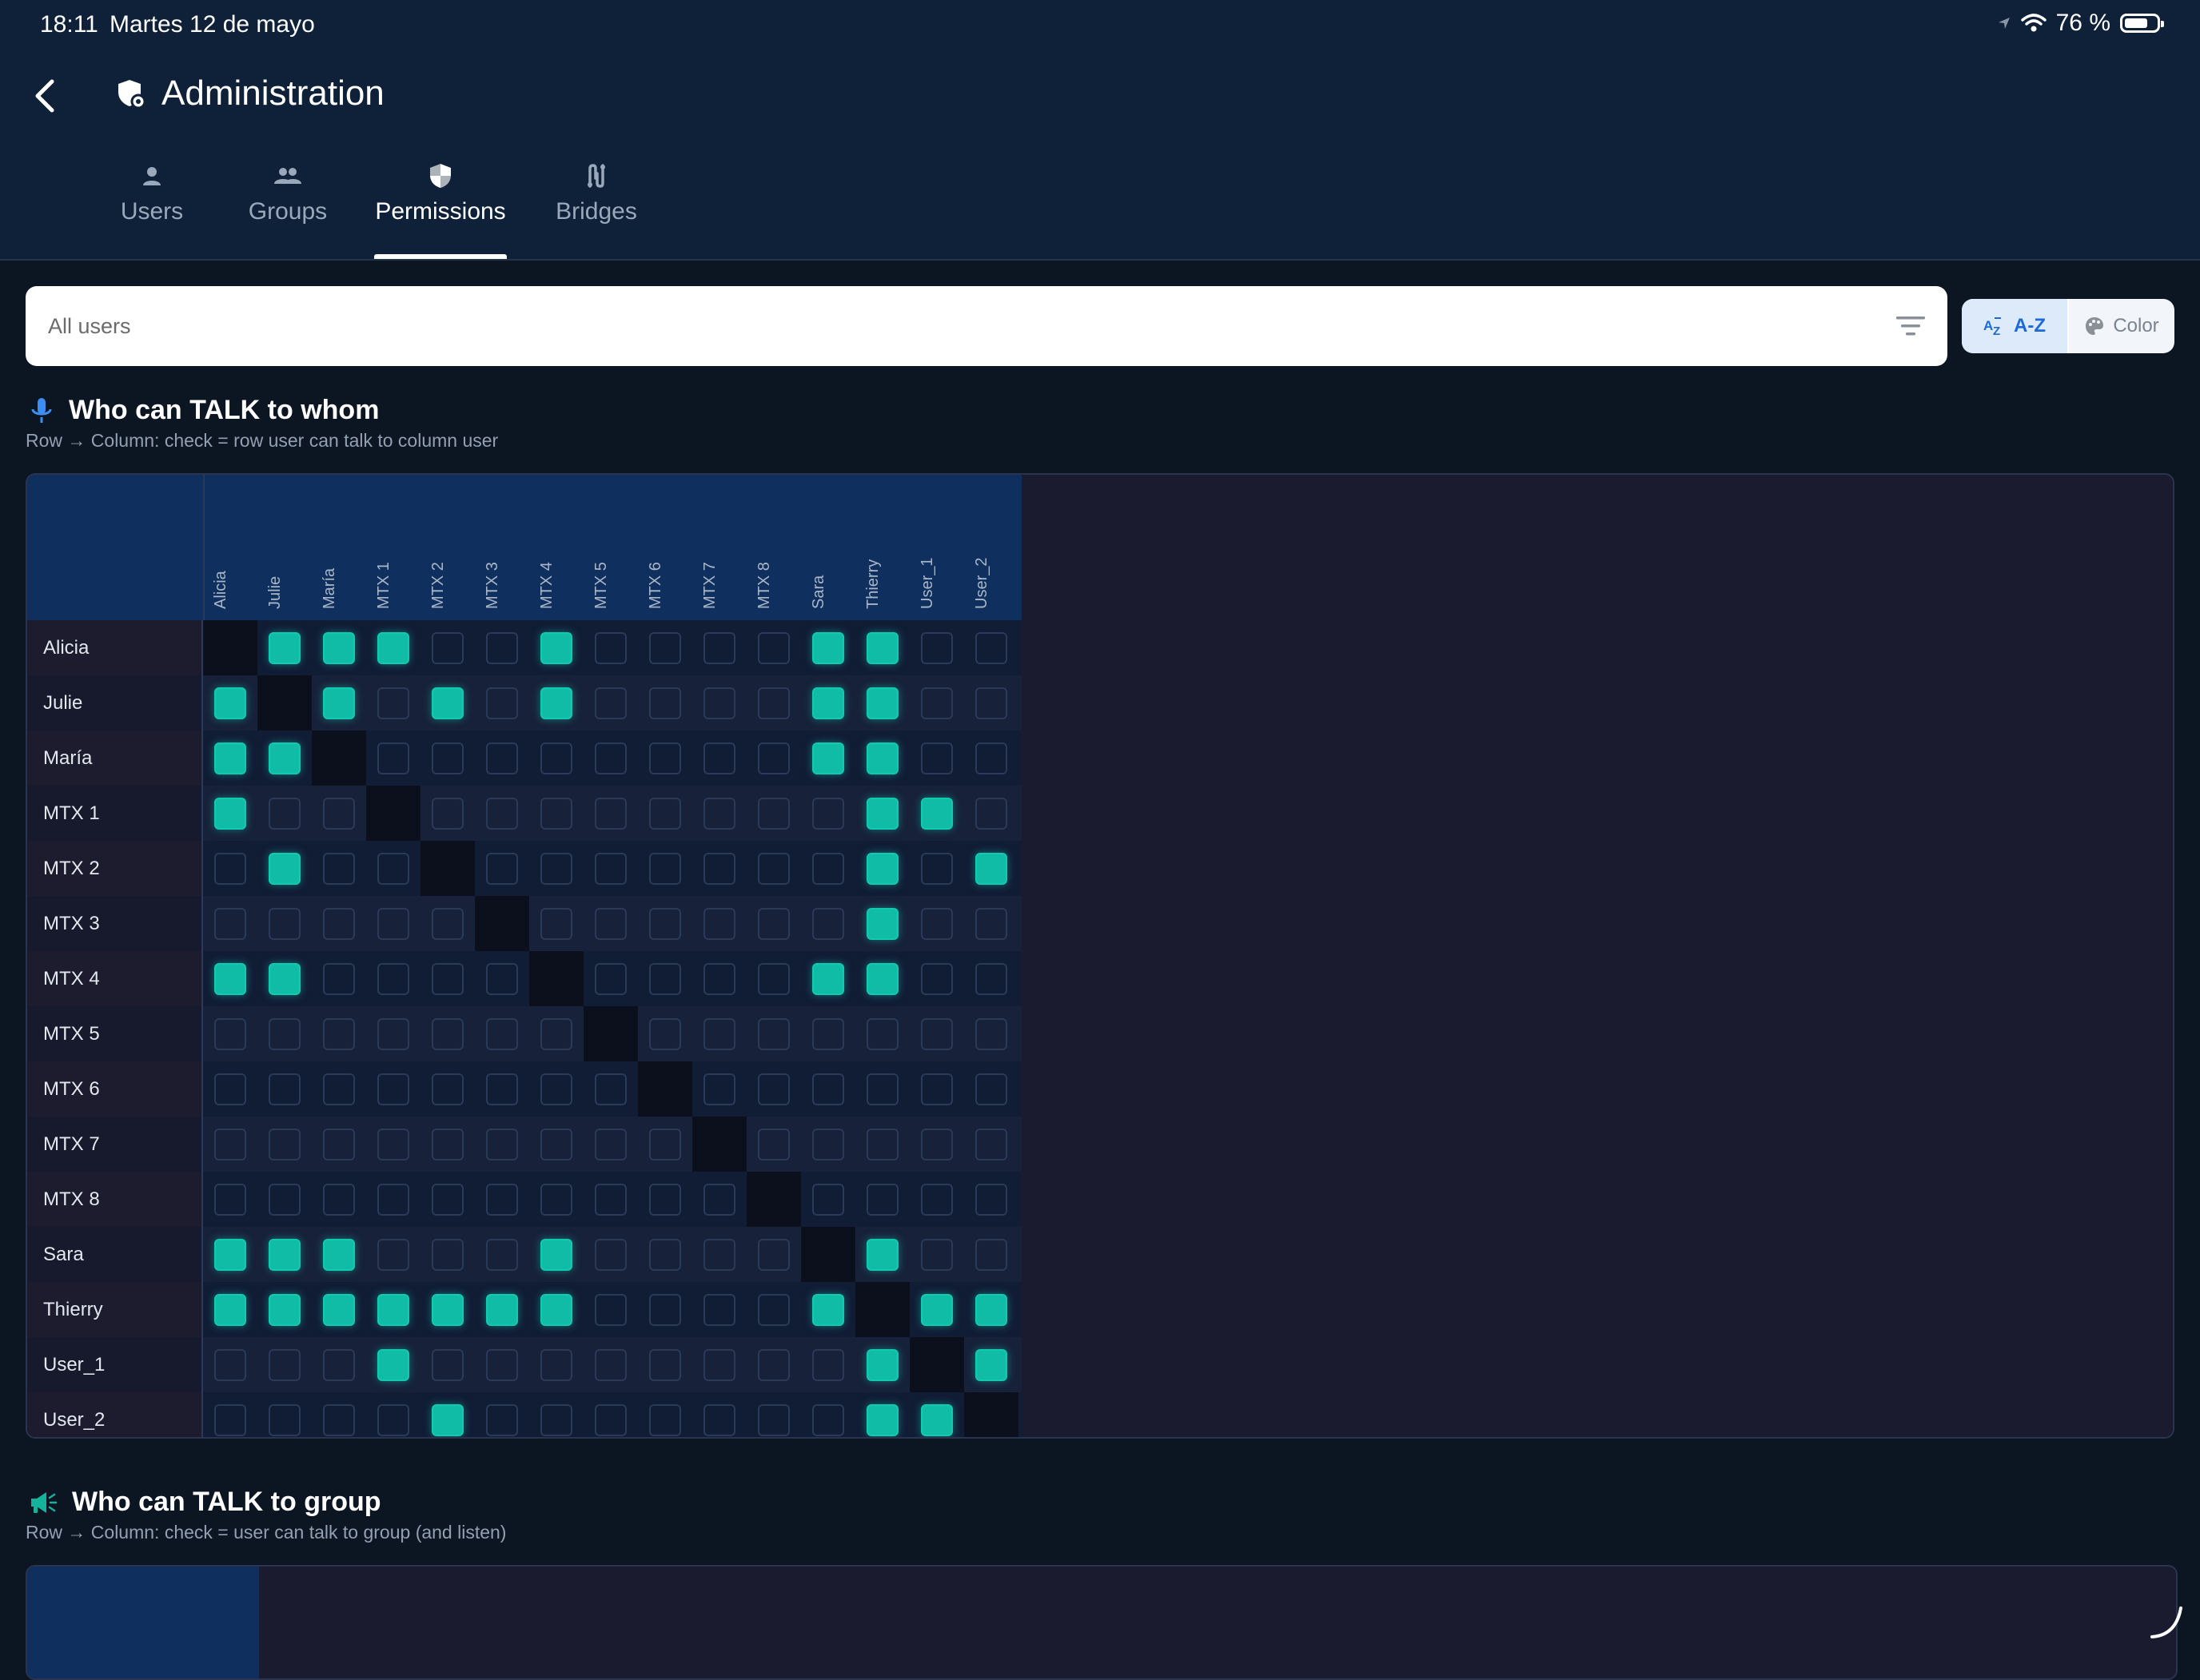 The height and width of the screenshot is (1680, 2200). Describe the element at coordinates (2014, 326) in the screenshot. I see `sort-az-button: A Z A-Z` at that location.